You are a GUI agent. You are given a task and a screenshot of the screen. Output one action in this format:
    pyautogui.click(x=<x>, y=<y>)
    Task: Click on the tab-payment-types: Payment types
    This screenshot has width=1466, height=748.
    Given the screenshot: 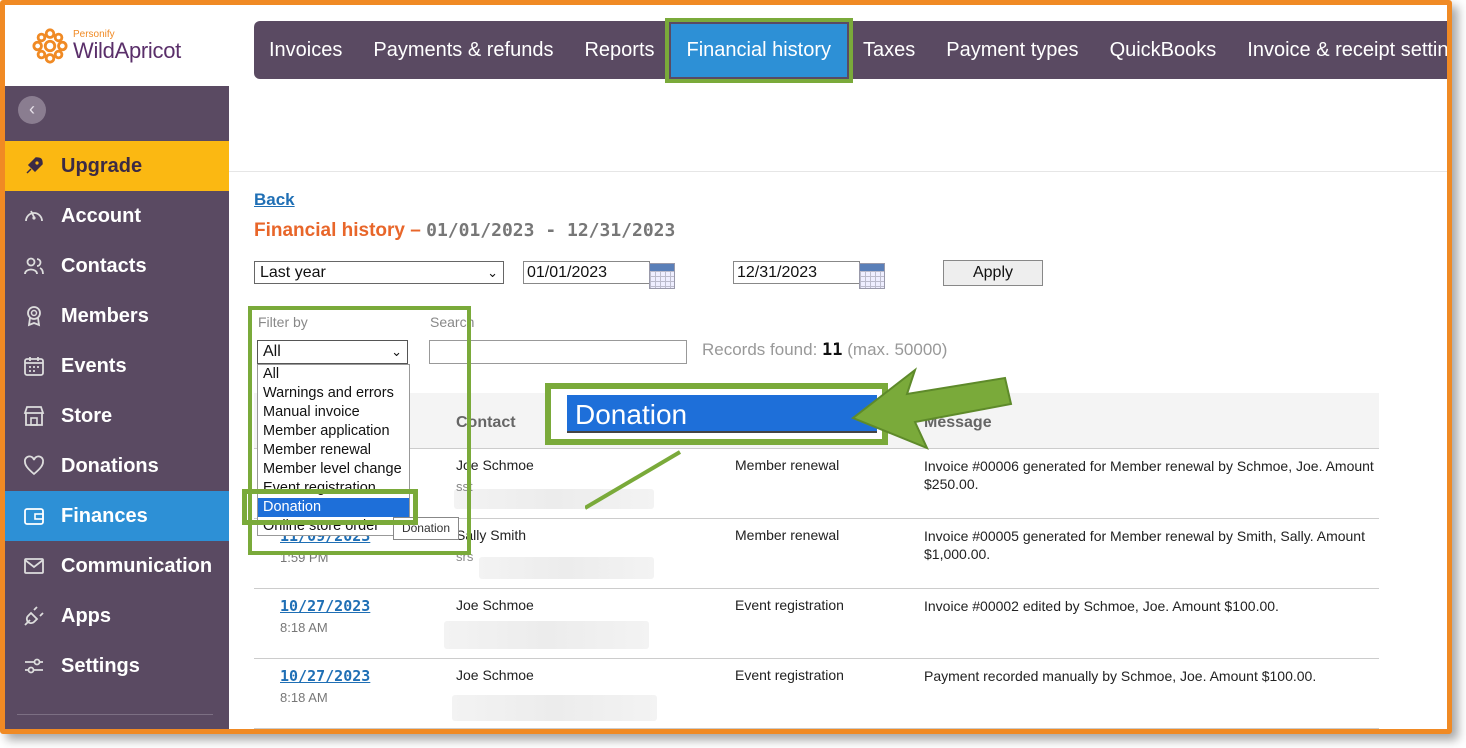 What is the action you would take?
    pyautogui.click(x=1012, y=50)
    